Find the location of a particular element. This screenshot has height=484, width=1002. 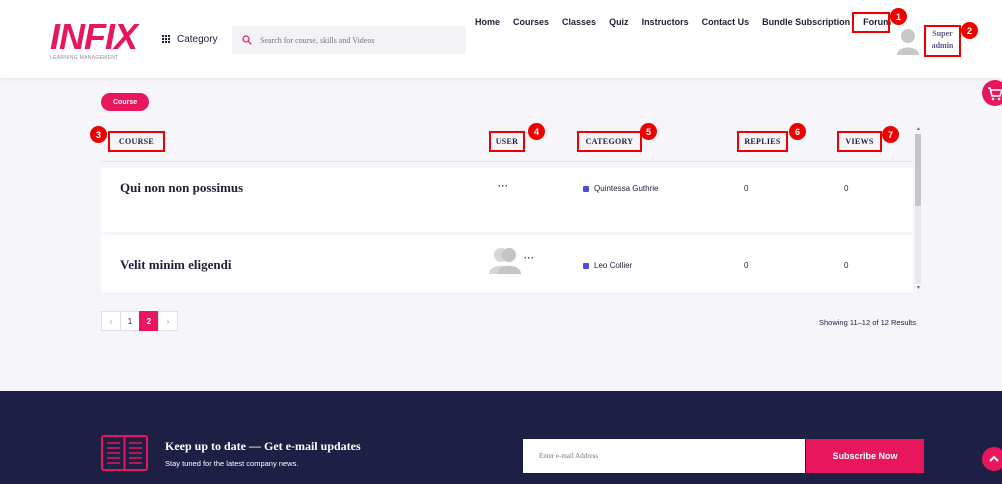

search-icon is located at coordinates (247, 40).